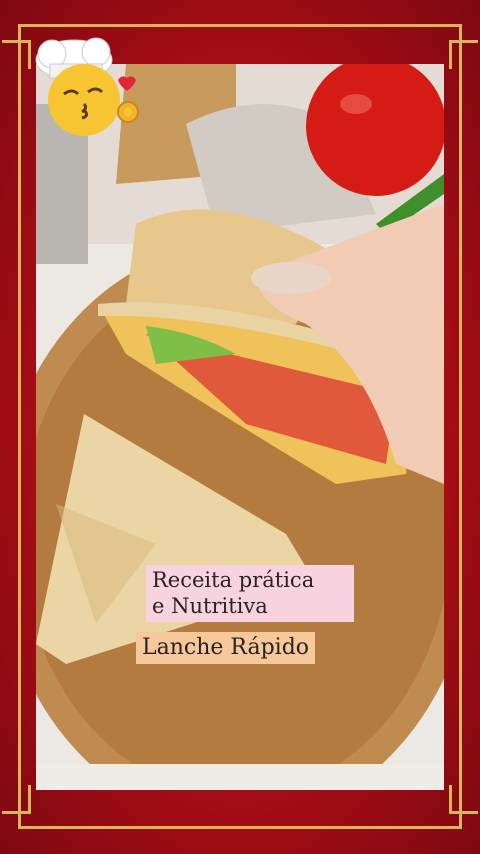 This screenshot has height=854, width=480. I want to click on chef-kiss-emoji-icon, so click(89, 85).